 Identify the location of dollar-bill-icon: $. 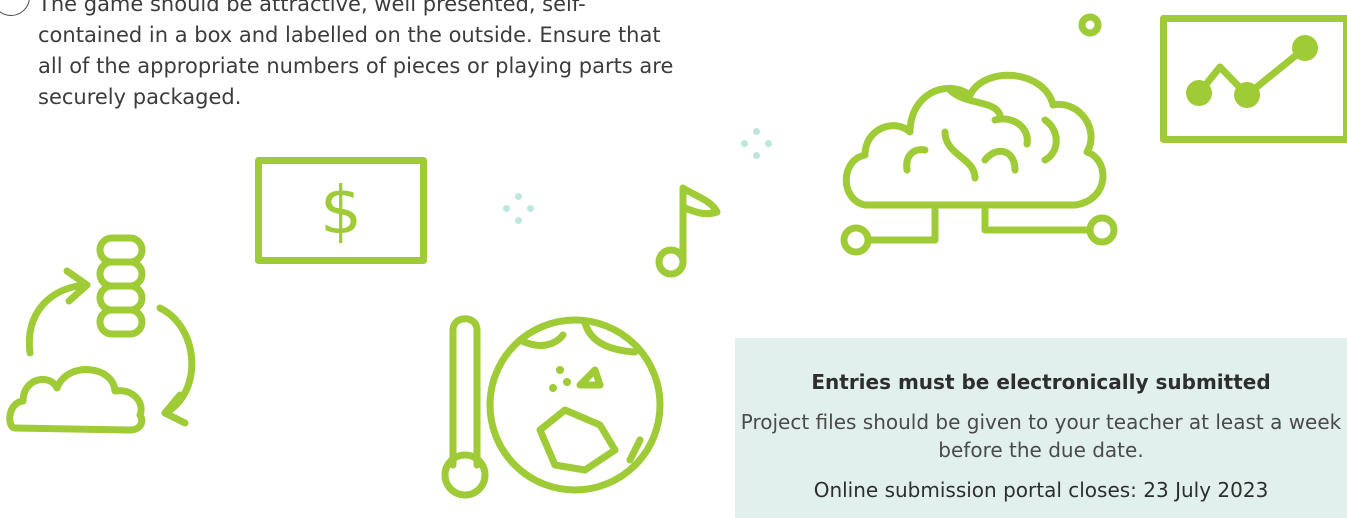
(341, 210).